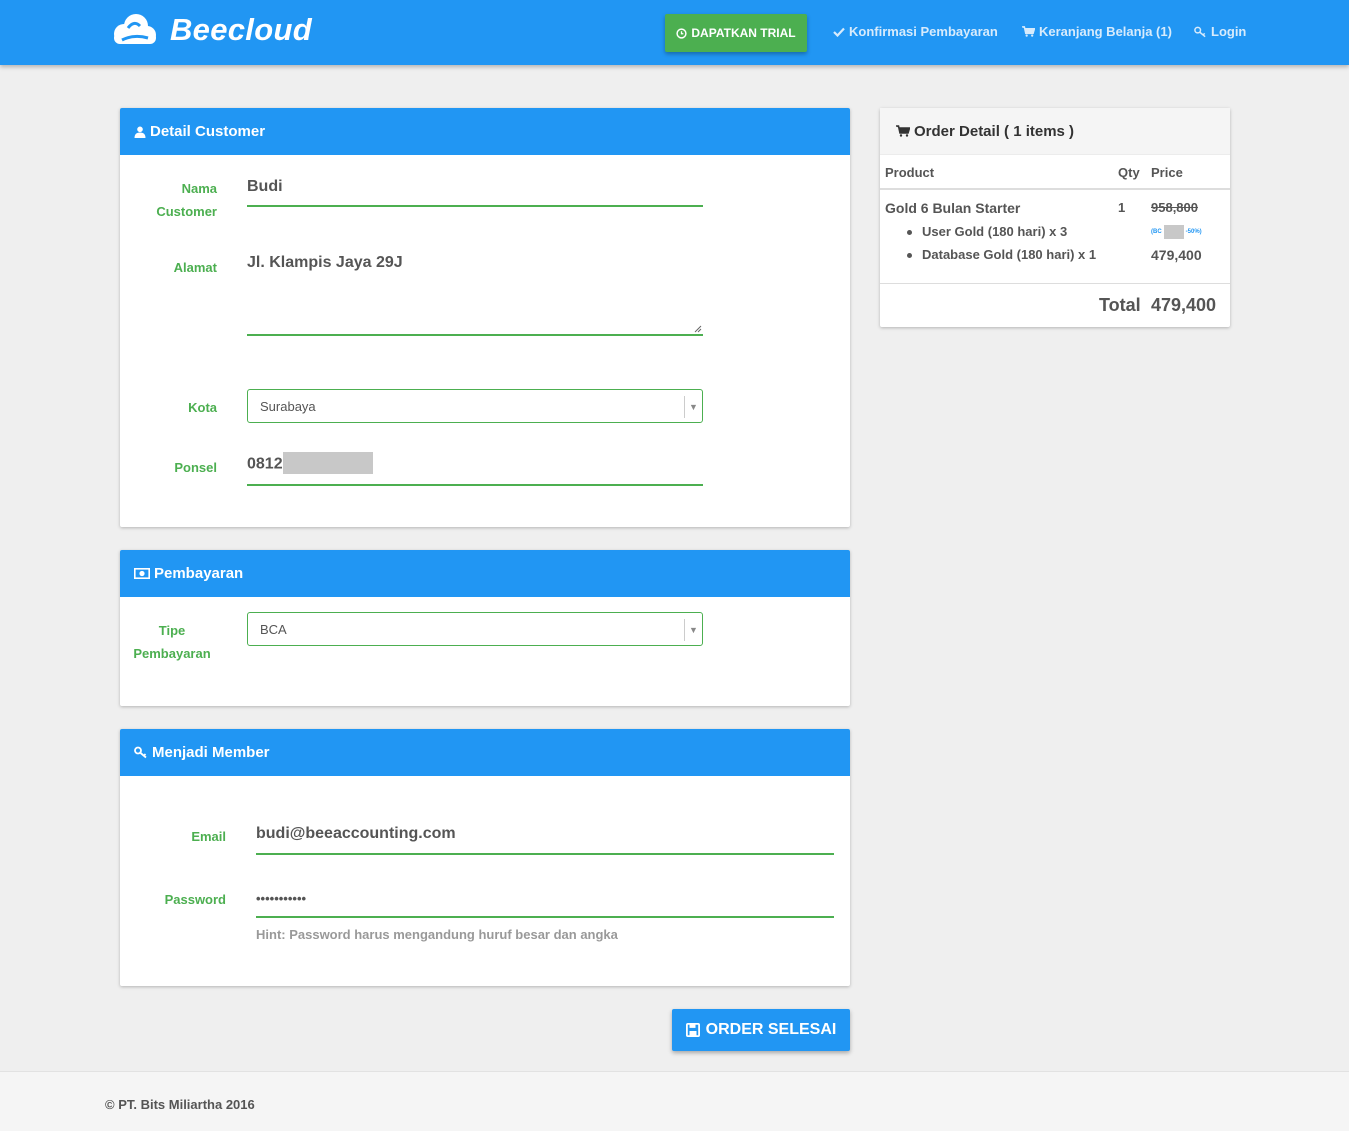 Image resolution: width=1349 pixels, height=1131 pixels. What do you see at coordinates (475, 469) in the screenshot?
I see `phone-field: 0812` at bounding box center [475, 469].